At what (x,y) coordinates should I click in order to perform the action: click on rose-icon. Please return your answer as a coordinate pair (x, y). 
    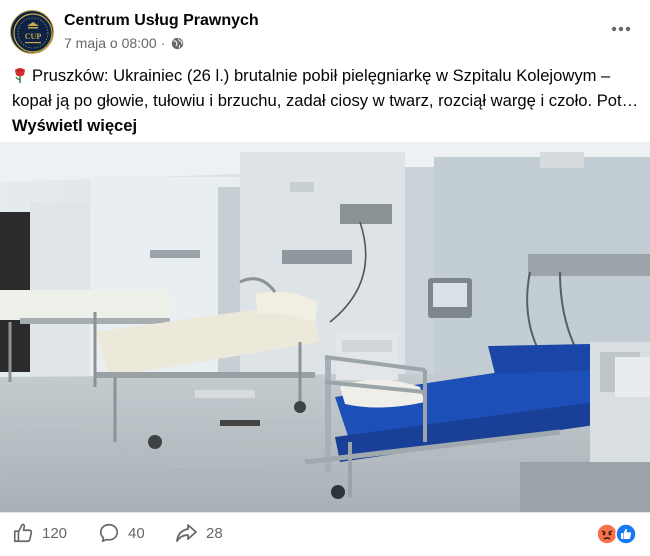
    Looking at the image, I should click on (20, 74).